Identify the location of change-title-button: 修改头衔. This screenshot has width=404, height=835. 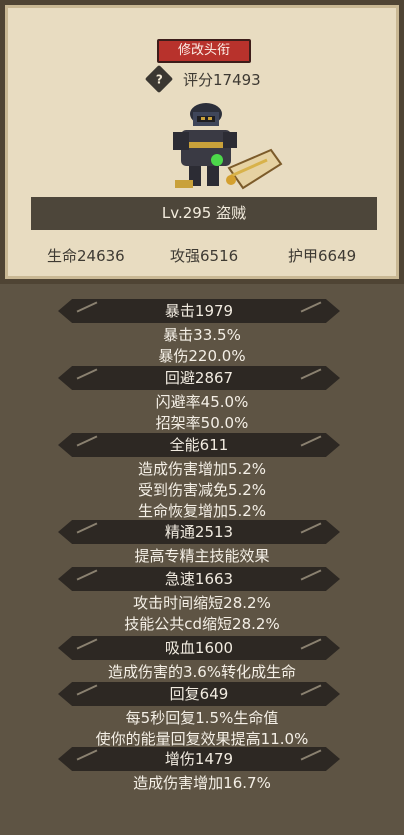
(204, 51).